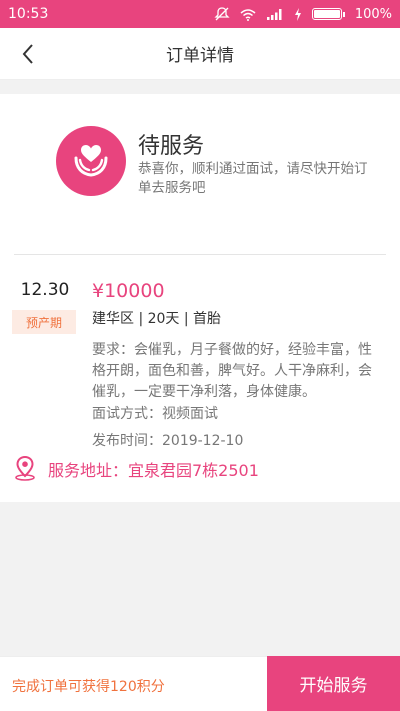  What do you see at coordinates (333, 683) in the screenshot?
I see `start-service-button: 开始服务` at bounding box center [333, 683].